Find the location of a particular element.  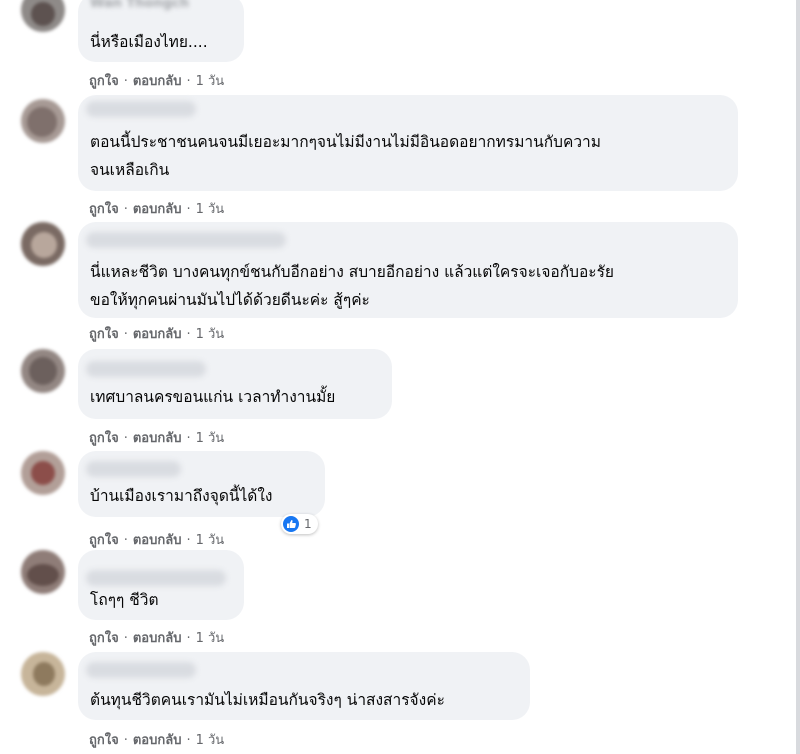

comment-item: โถๆๆ ชีวิต ถูกใจ · ตอบกลับ · 1 วัน is located at coordinates (395, 600).